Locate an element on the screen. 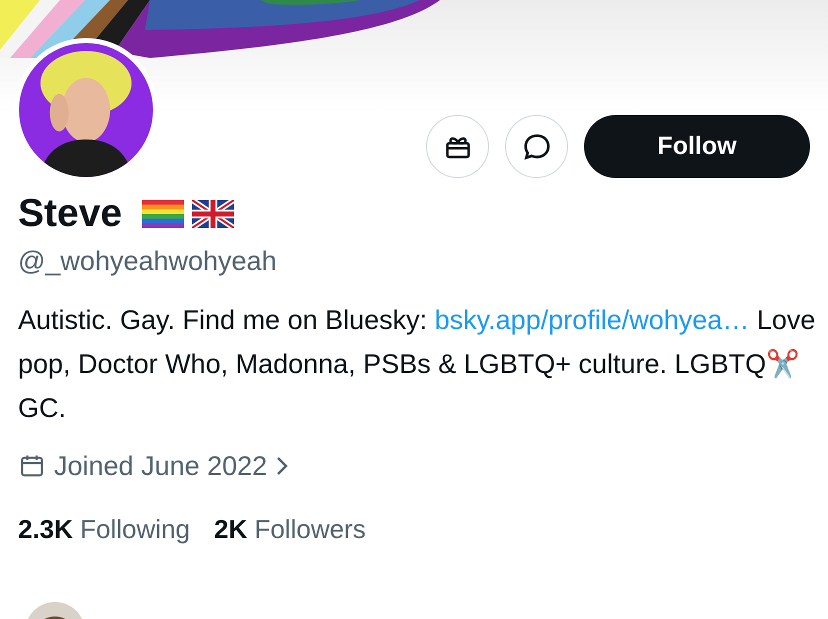 The image size is (828, 619). union-flag-icon is located at coordinates (213, 214).